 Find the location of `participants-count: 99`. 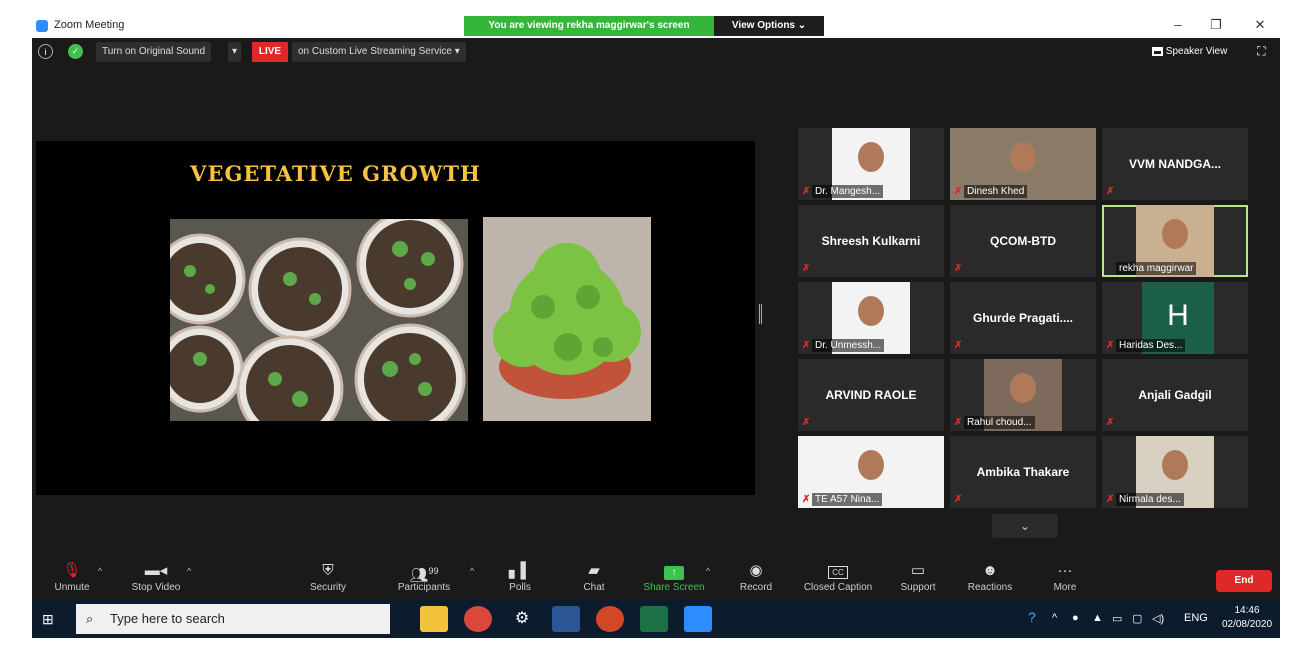

participants-count: 99 is located at coordinates (433, 571).